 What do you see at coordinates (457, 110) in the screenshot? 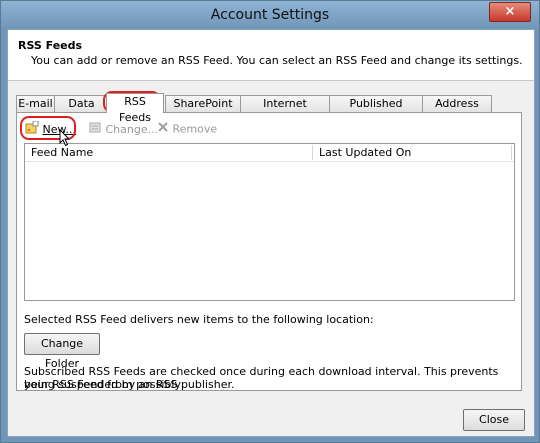
I see `tab-address-books: Address Books` at bounding box center [457, 110].